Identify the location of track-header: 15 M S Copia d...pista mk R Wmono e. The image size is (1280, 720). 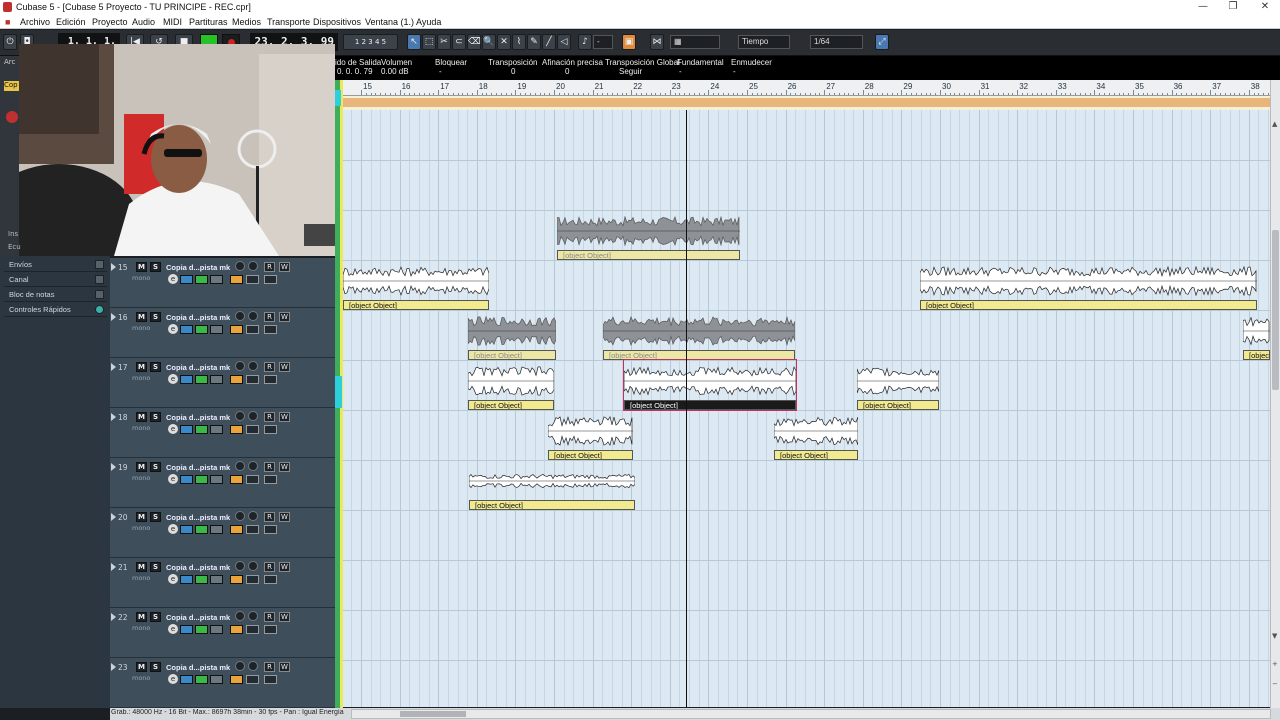
(222, 283).